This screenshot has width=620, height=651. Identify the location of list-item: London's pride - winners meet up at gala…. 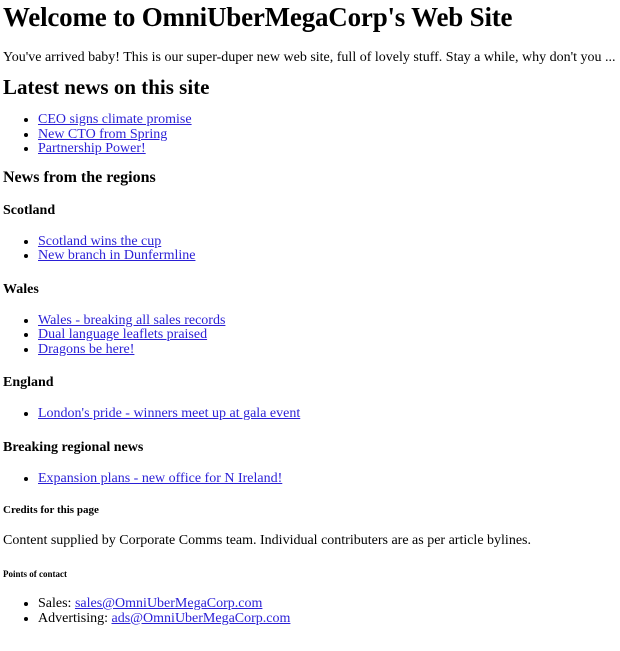
(329, 414).